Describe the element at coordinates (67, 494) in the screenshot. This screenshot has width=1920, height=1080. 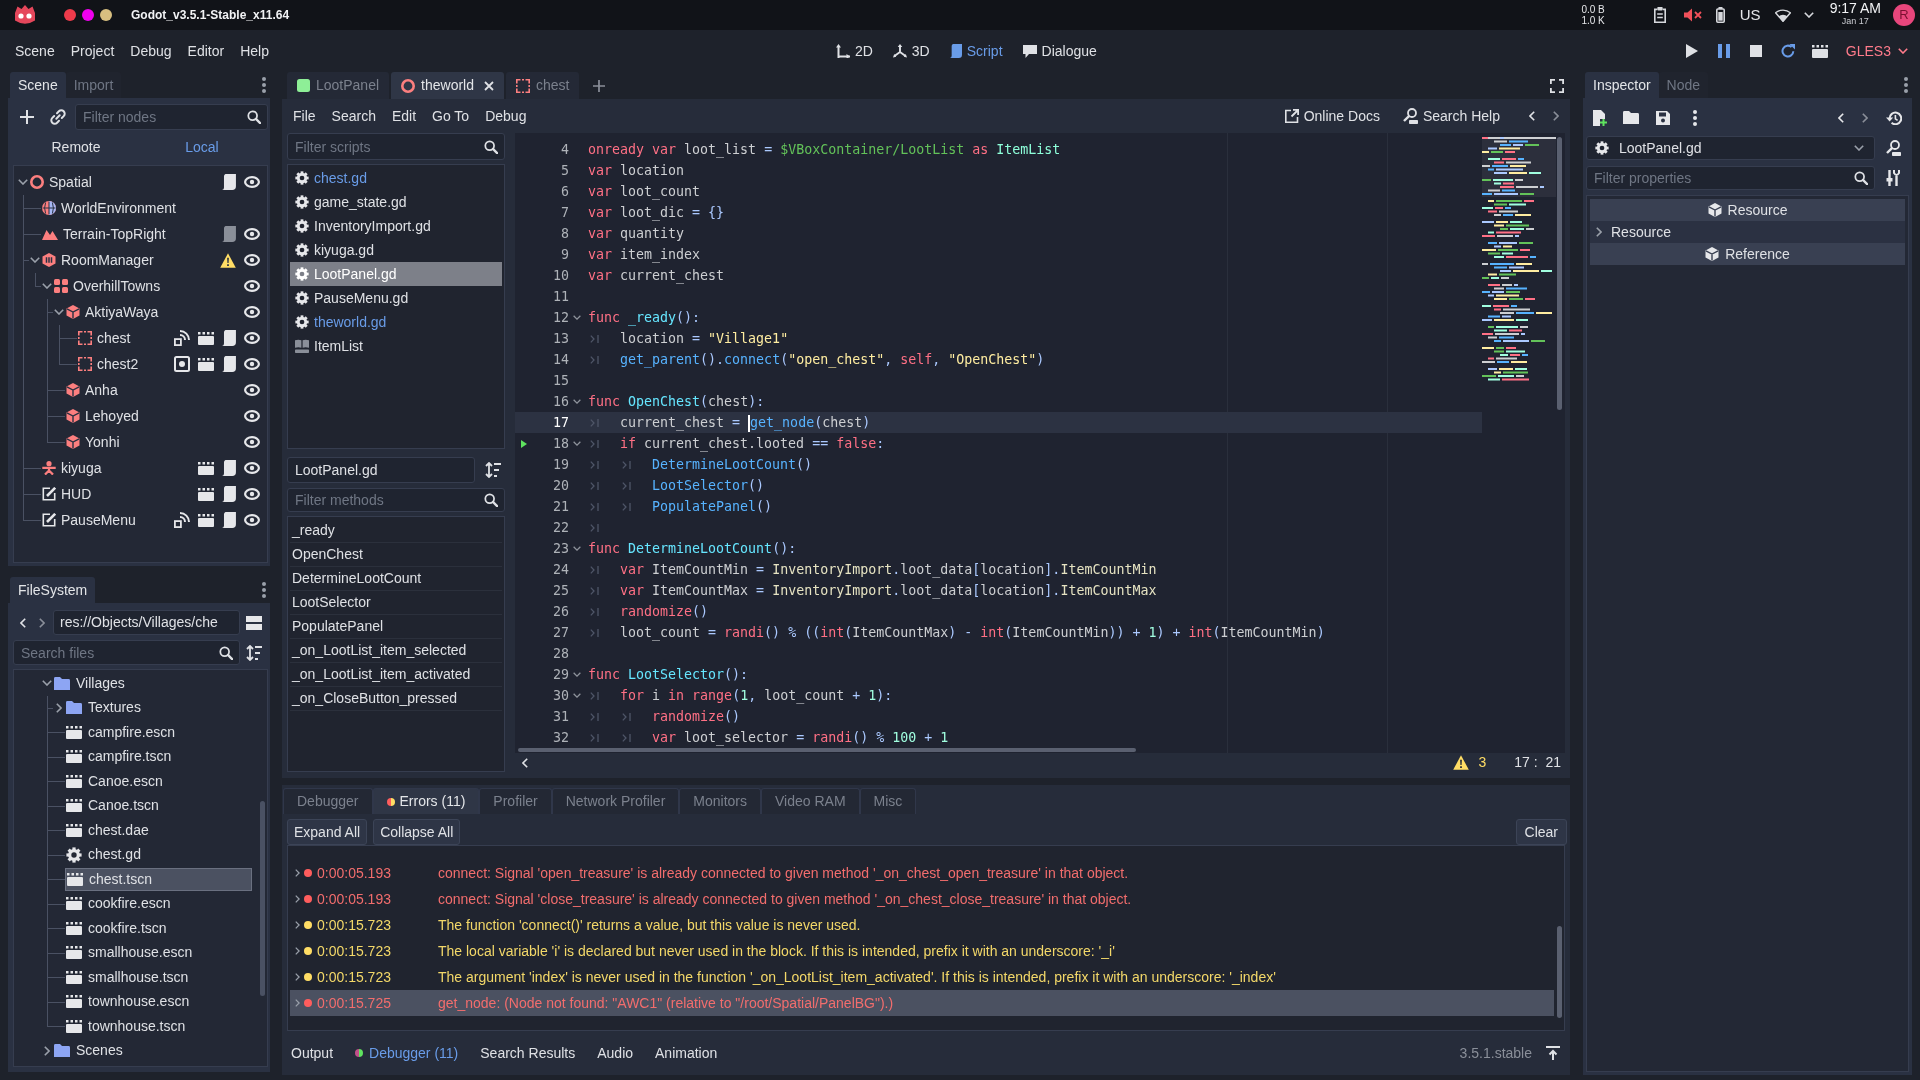
I see `tree-item: HUD` at that location.